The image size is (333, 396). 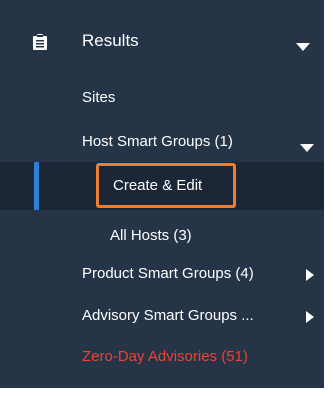 What do you see at coordinates (157, 141) in the screenshot?
I see `sidebar-item-label: Host Smart Groups (1)` at bounding box center [157, 141].